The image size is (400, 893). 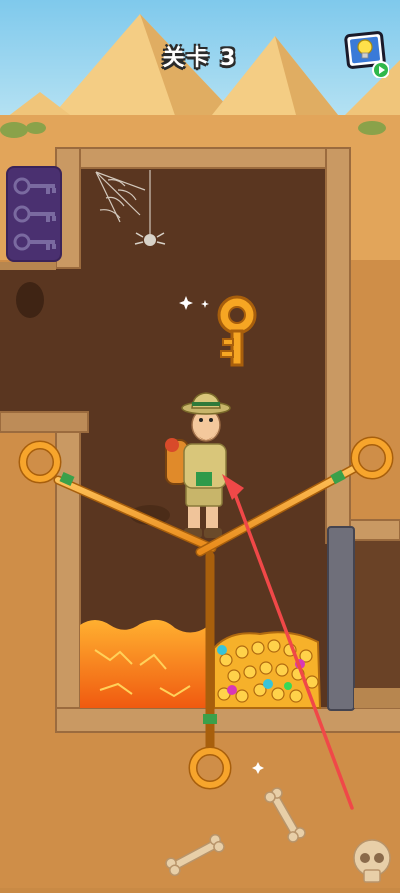 I want to click on stone-pillar, so click(x=341, y=618).